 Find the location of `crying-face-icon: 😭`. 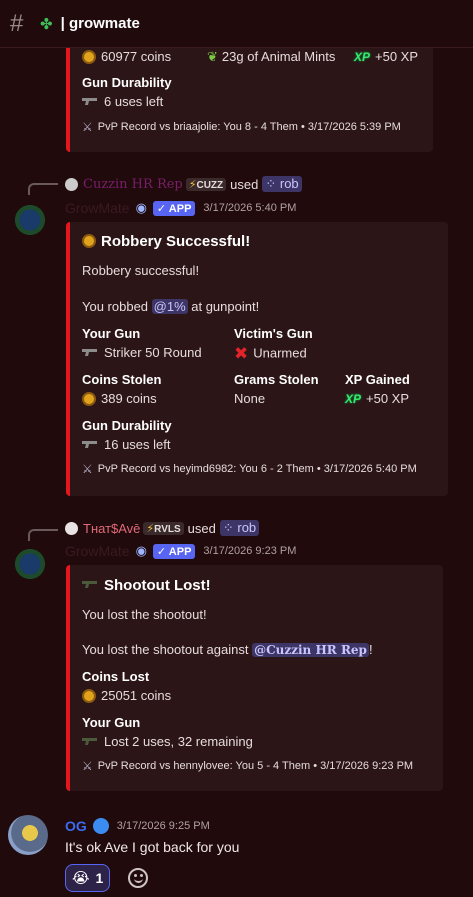

crying-face-icon: 😭 is located at coordinates (81, 878).